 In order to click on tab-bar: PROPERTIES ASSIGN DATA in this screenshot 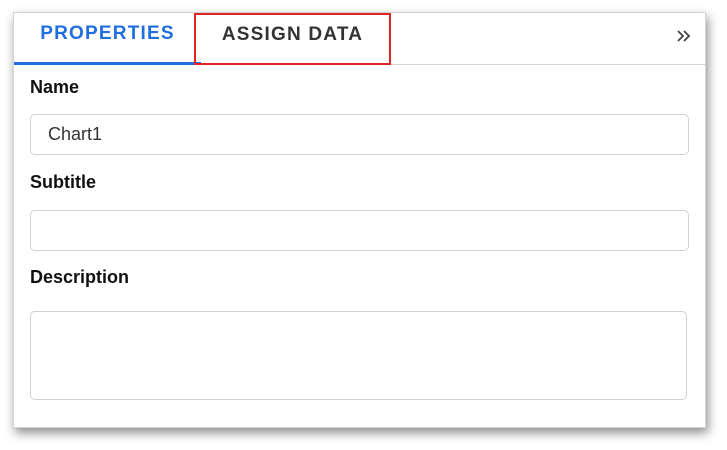, I will do `click(359, 39)`.